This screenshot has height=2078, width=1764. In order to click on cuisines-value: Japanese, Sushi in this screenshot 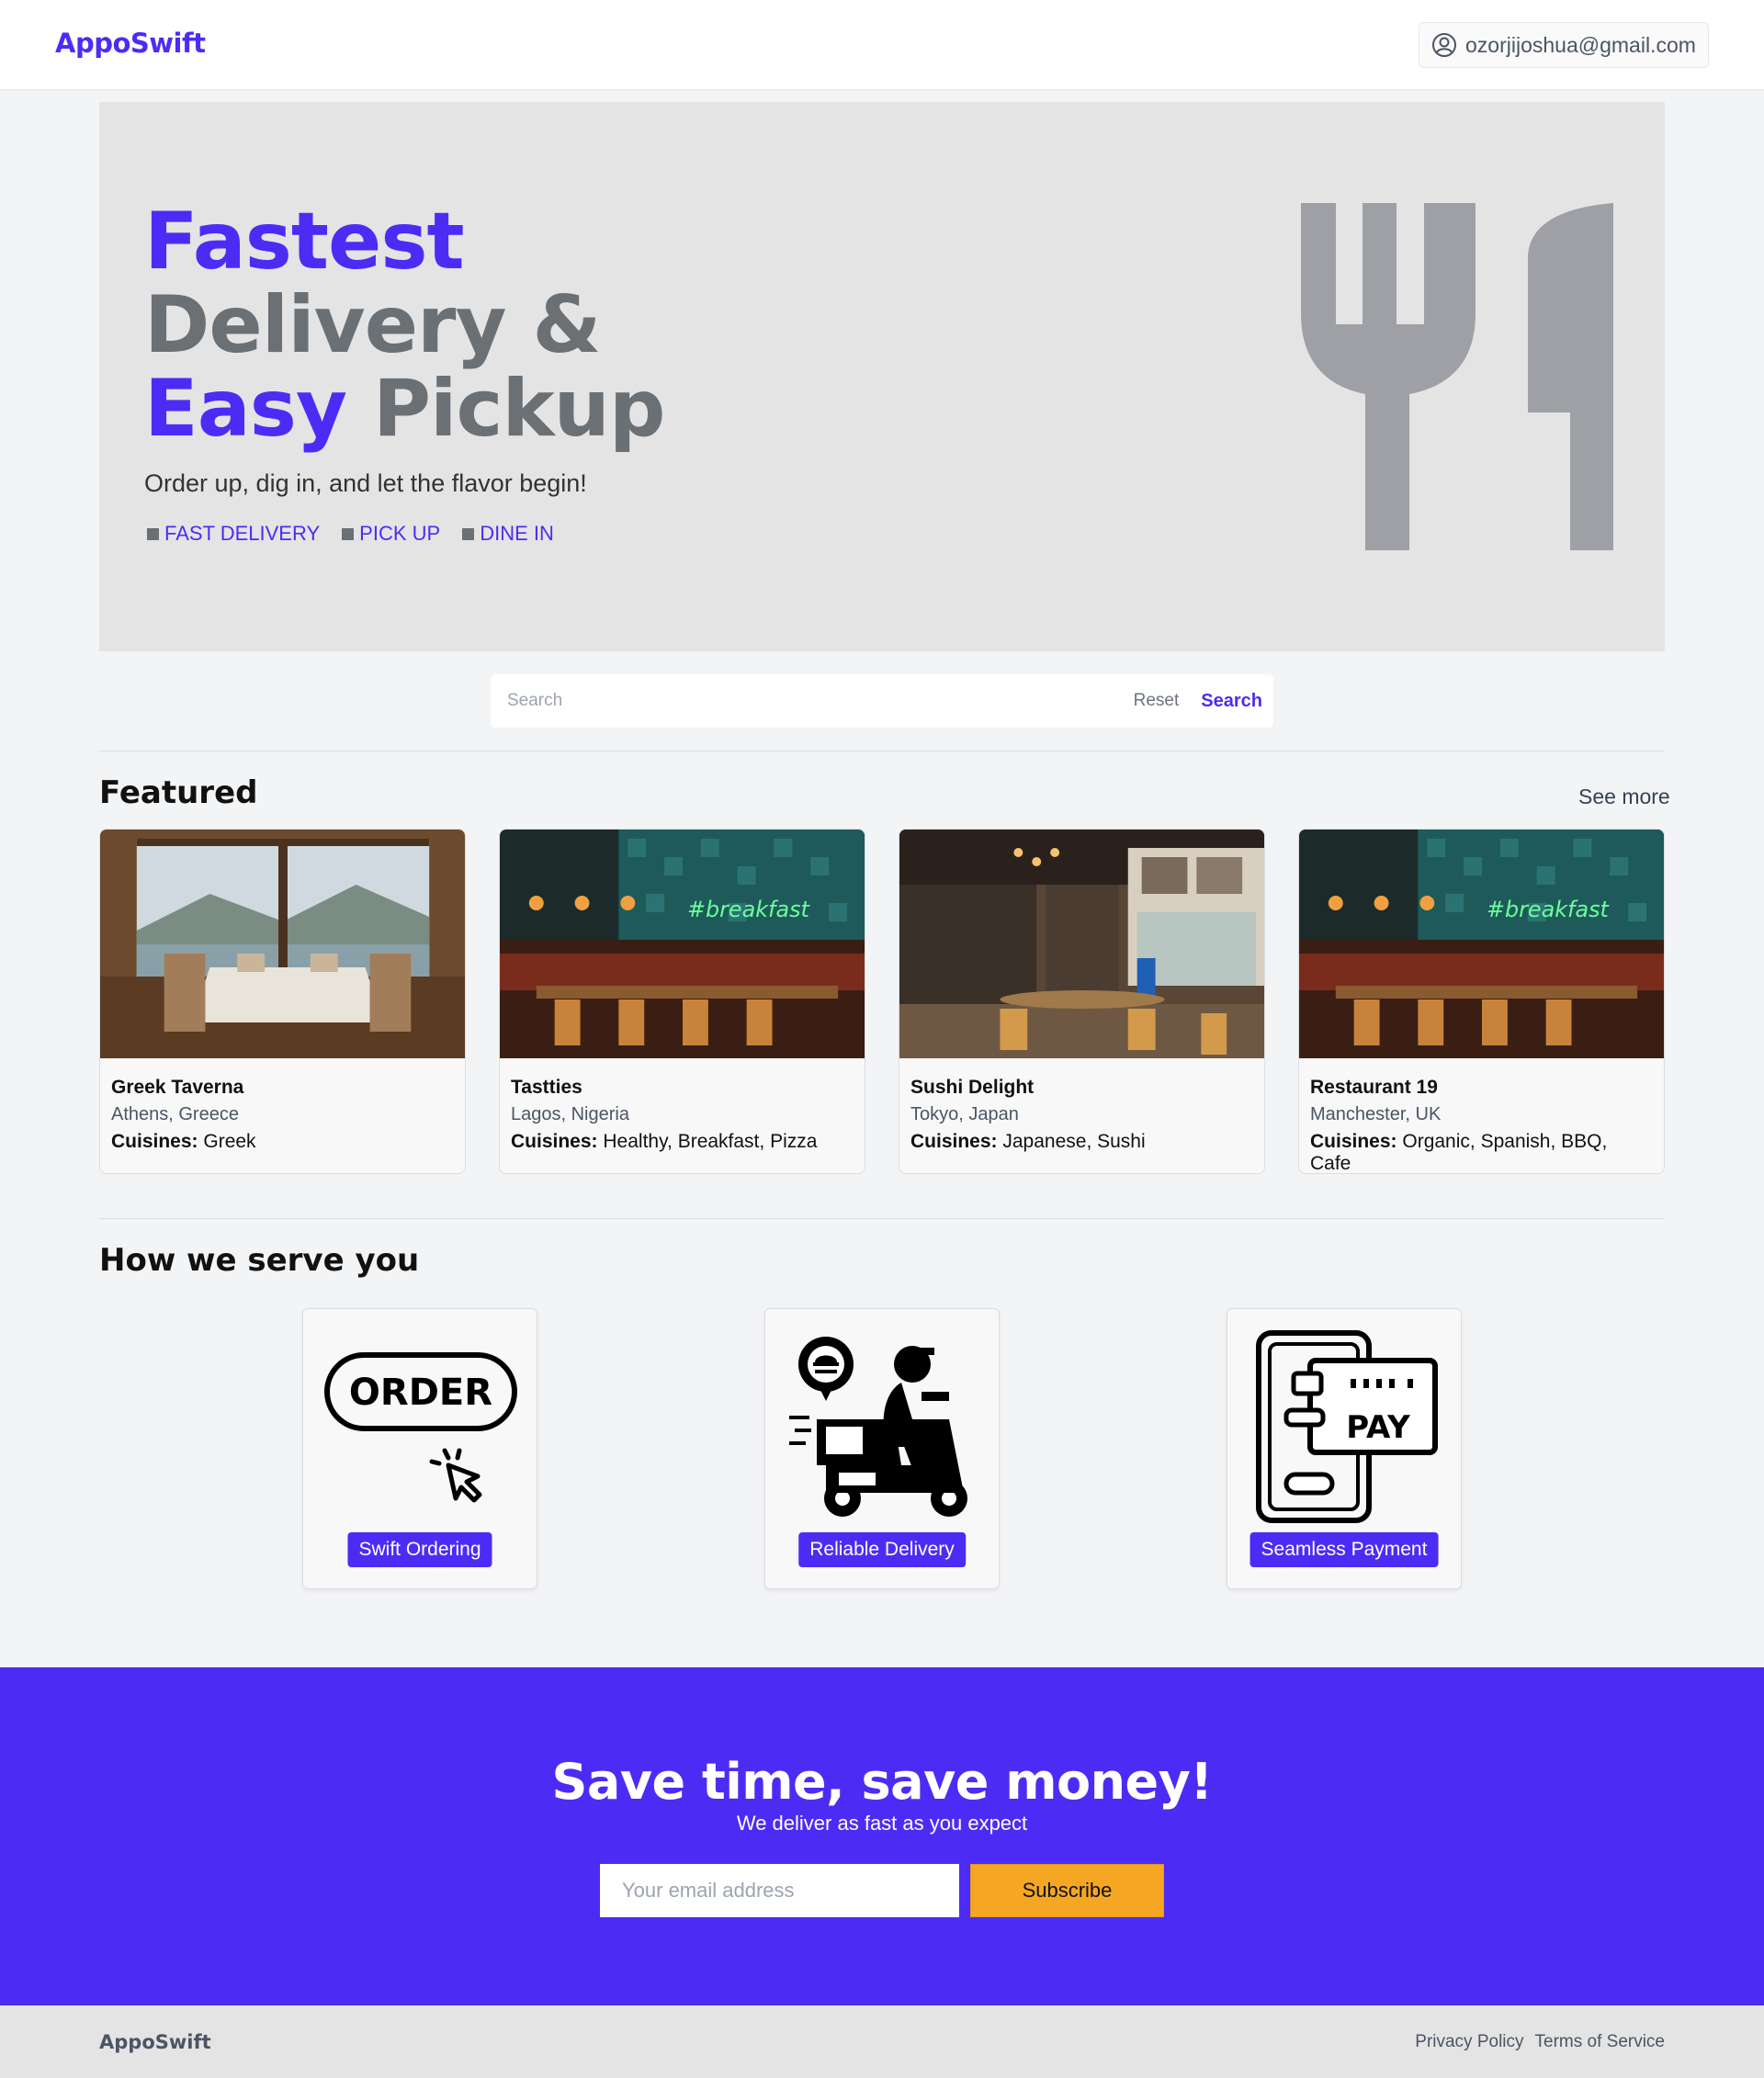, I will do `click(1074, 1141)`.